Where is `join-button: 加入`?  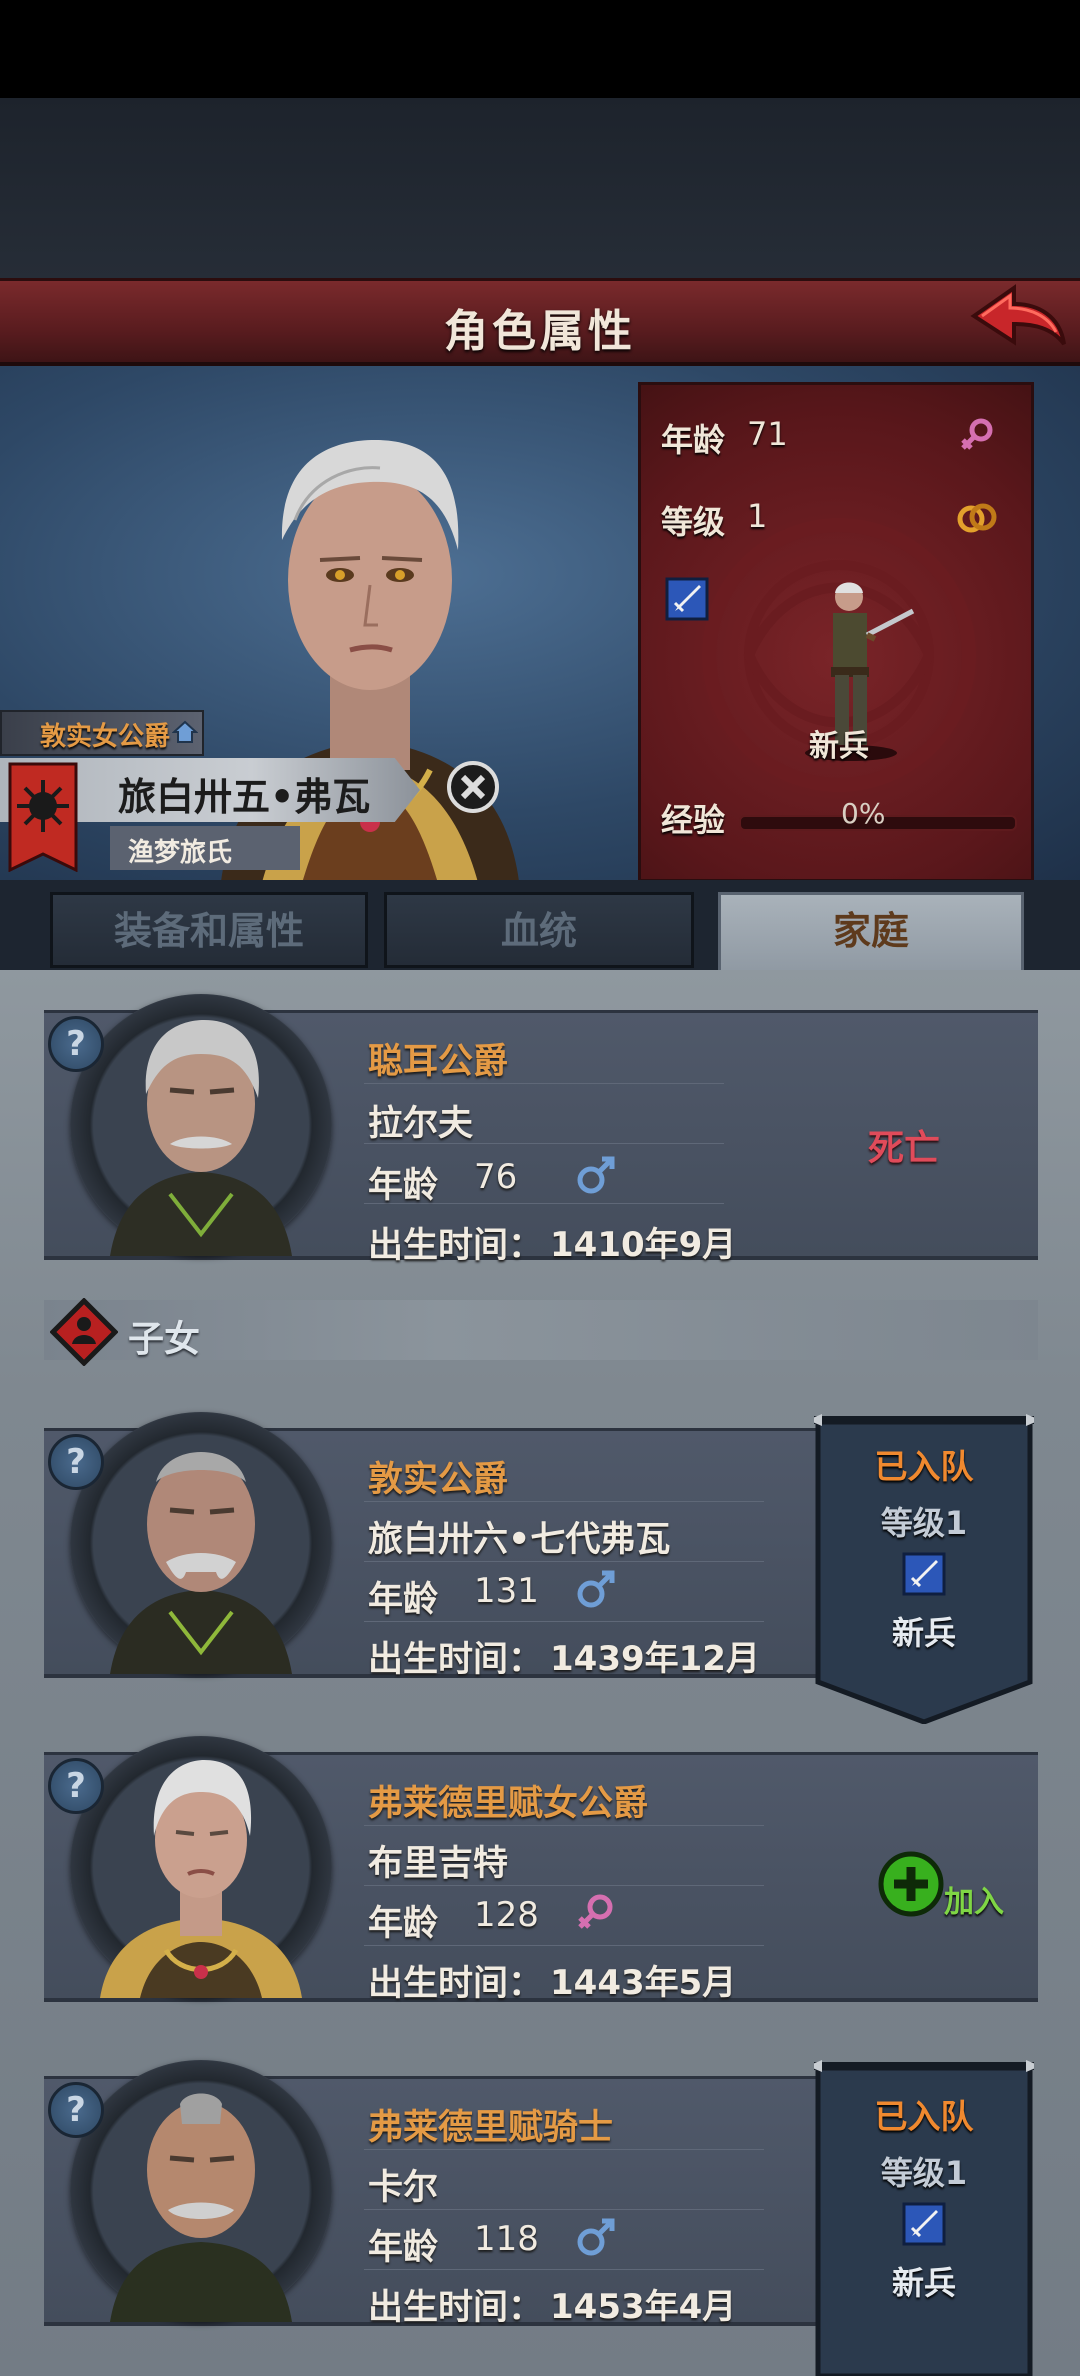 join-button: 加入 is located at coordinates (941, 1886).